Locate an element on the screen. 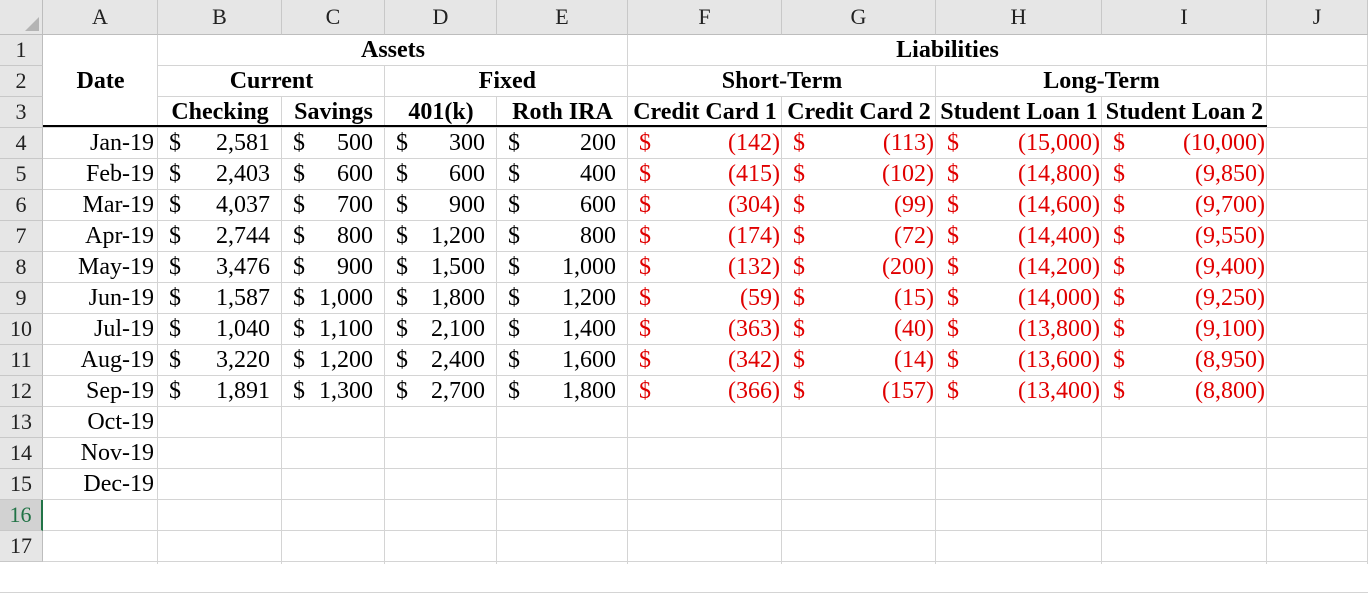 Image resolution: width=1368 pixels, height=593 pixels. amount-cell: 1,100 is located at coordinates (346, 329).